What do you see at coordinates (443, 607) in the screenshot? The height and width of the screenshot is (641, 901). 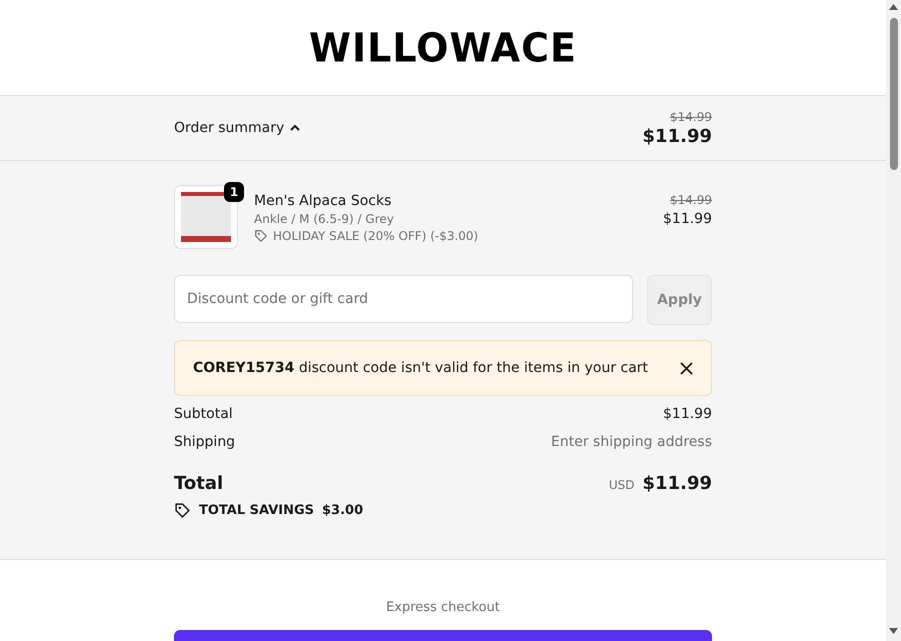 I see `express-checkout-label: Express checkout` at bounding box center [443, 607].